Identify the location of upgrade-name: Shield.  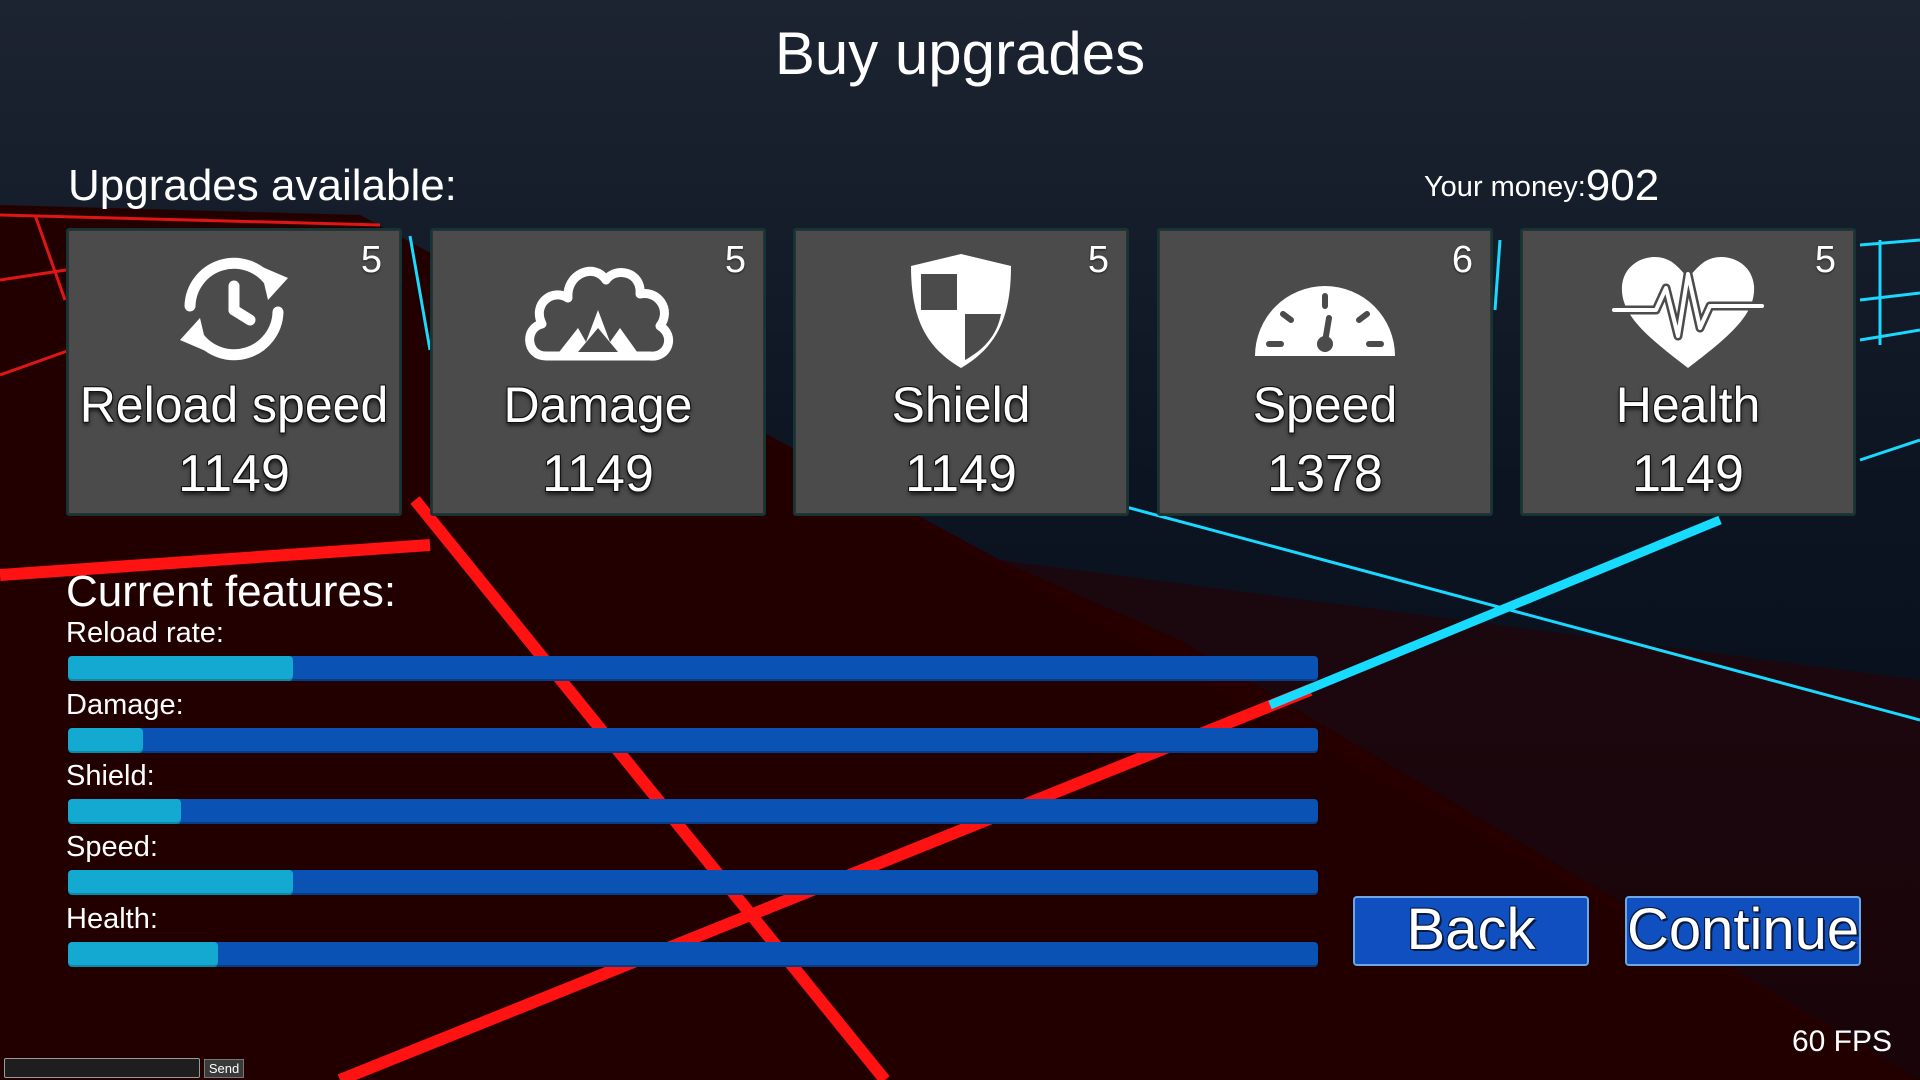
(961, 405).